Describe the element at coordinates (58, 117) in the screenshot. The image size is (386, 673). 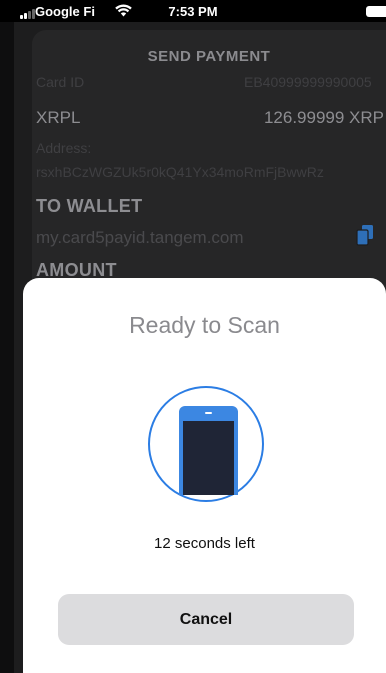
I see `currency-label: XRPL` at that location.